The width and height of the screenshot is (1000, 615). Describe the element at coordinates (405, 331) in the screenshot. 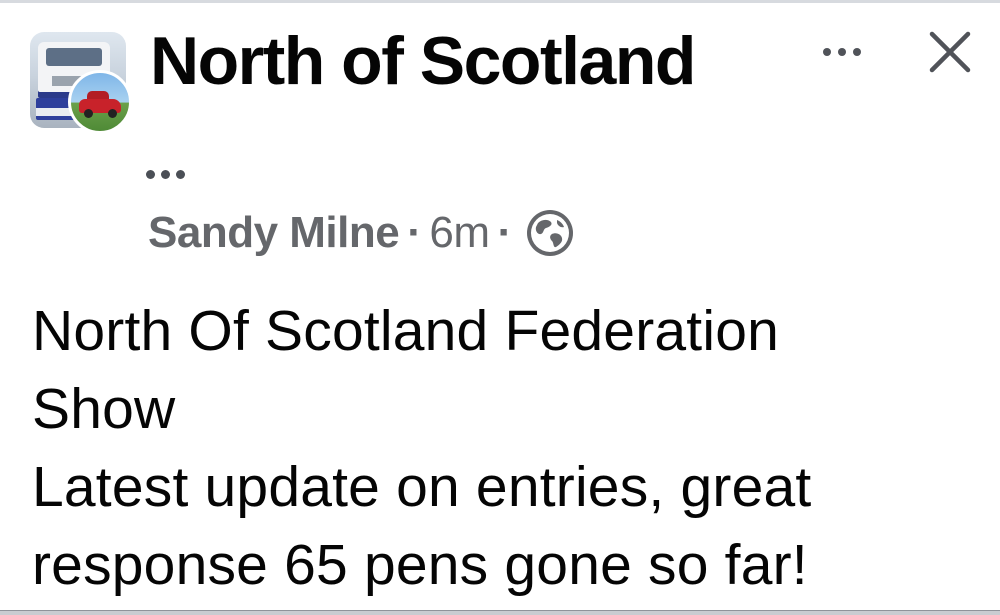

I see `post-line: North Of Scotland Federation` at that location.